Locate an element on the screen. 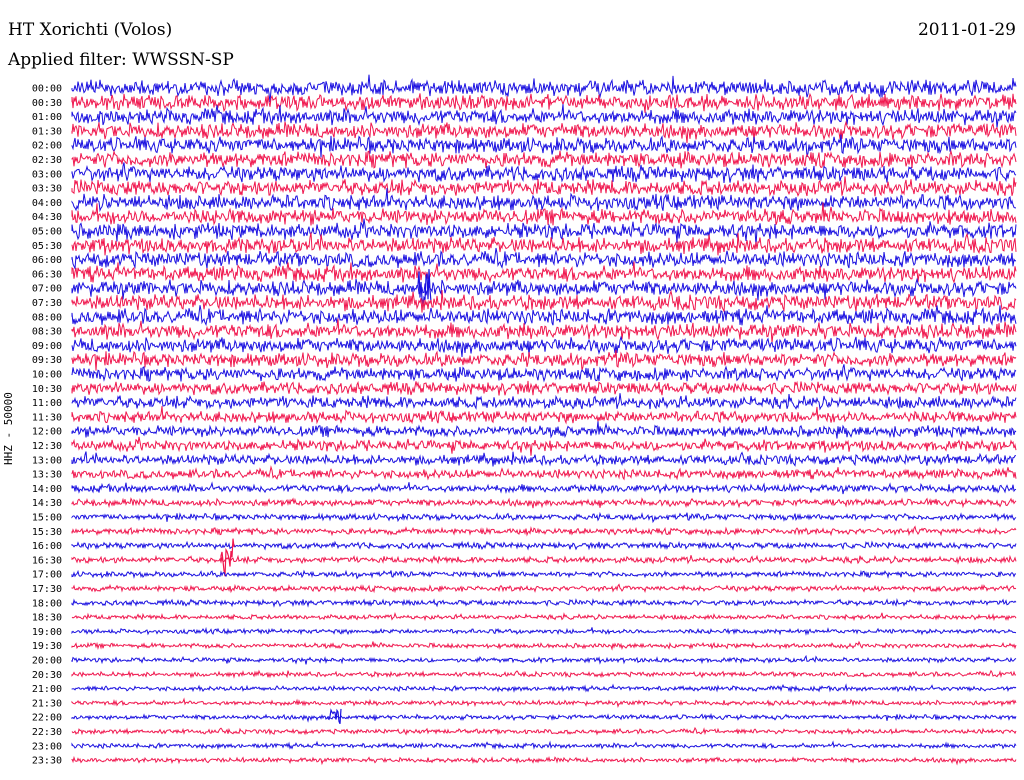 The width and height of the screenshot is (1024, 780). row-tick-label: 05:00 is located at coordinates (47, 232).